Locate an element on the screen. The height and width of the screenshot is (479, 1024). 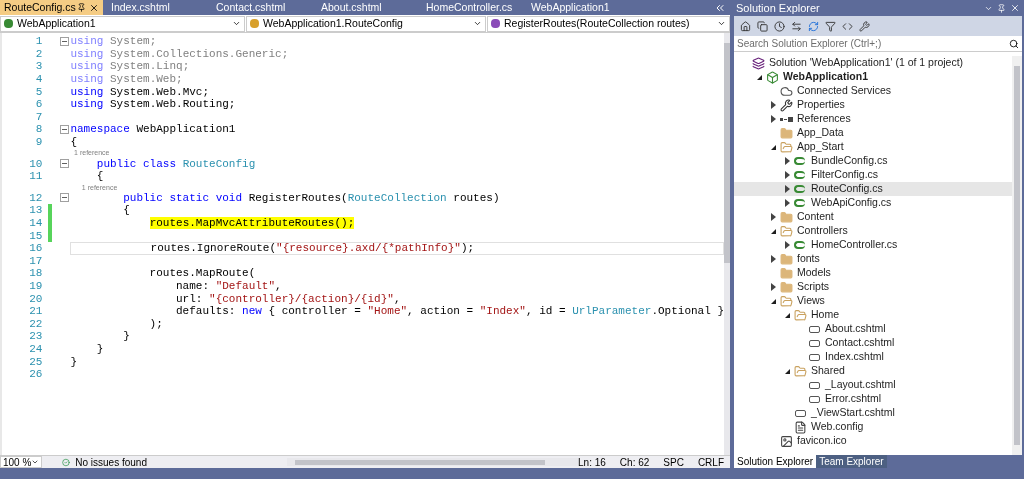
file-tab: Index.cshtml is located at coordinates (155, 7).